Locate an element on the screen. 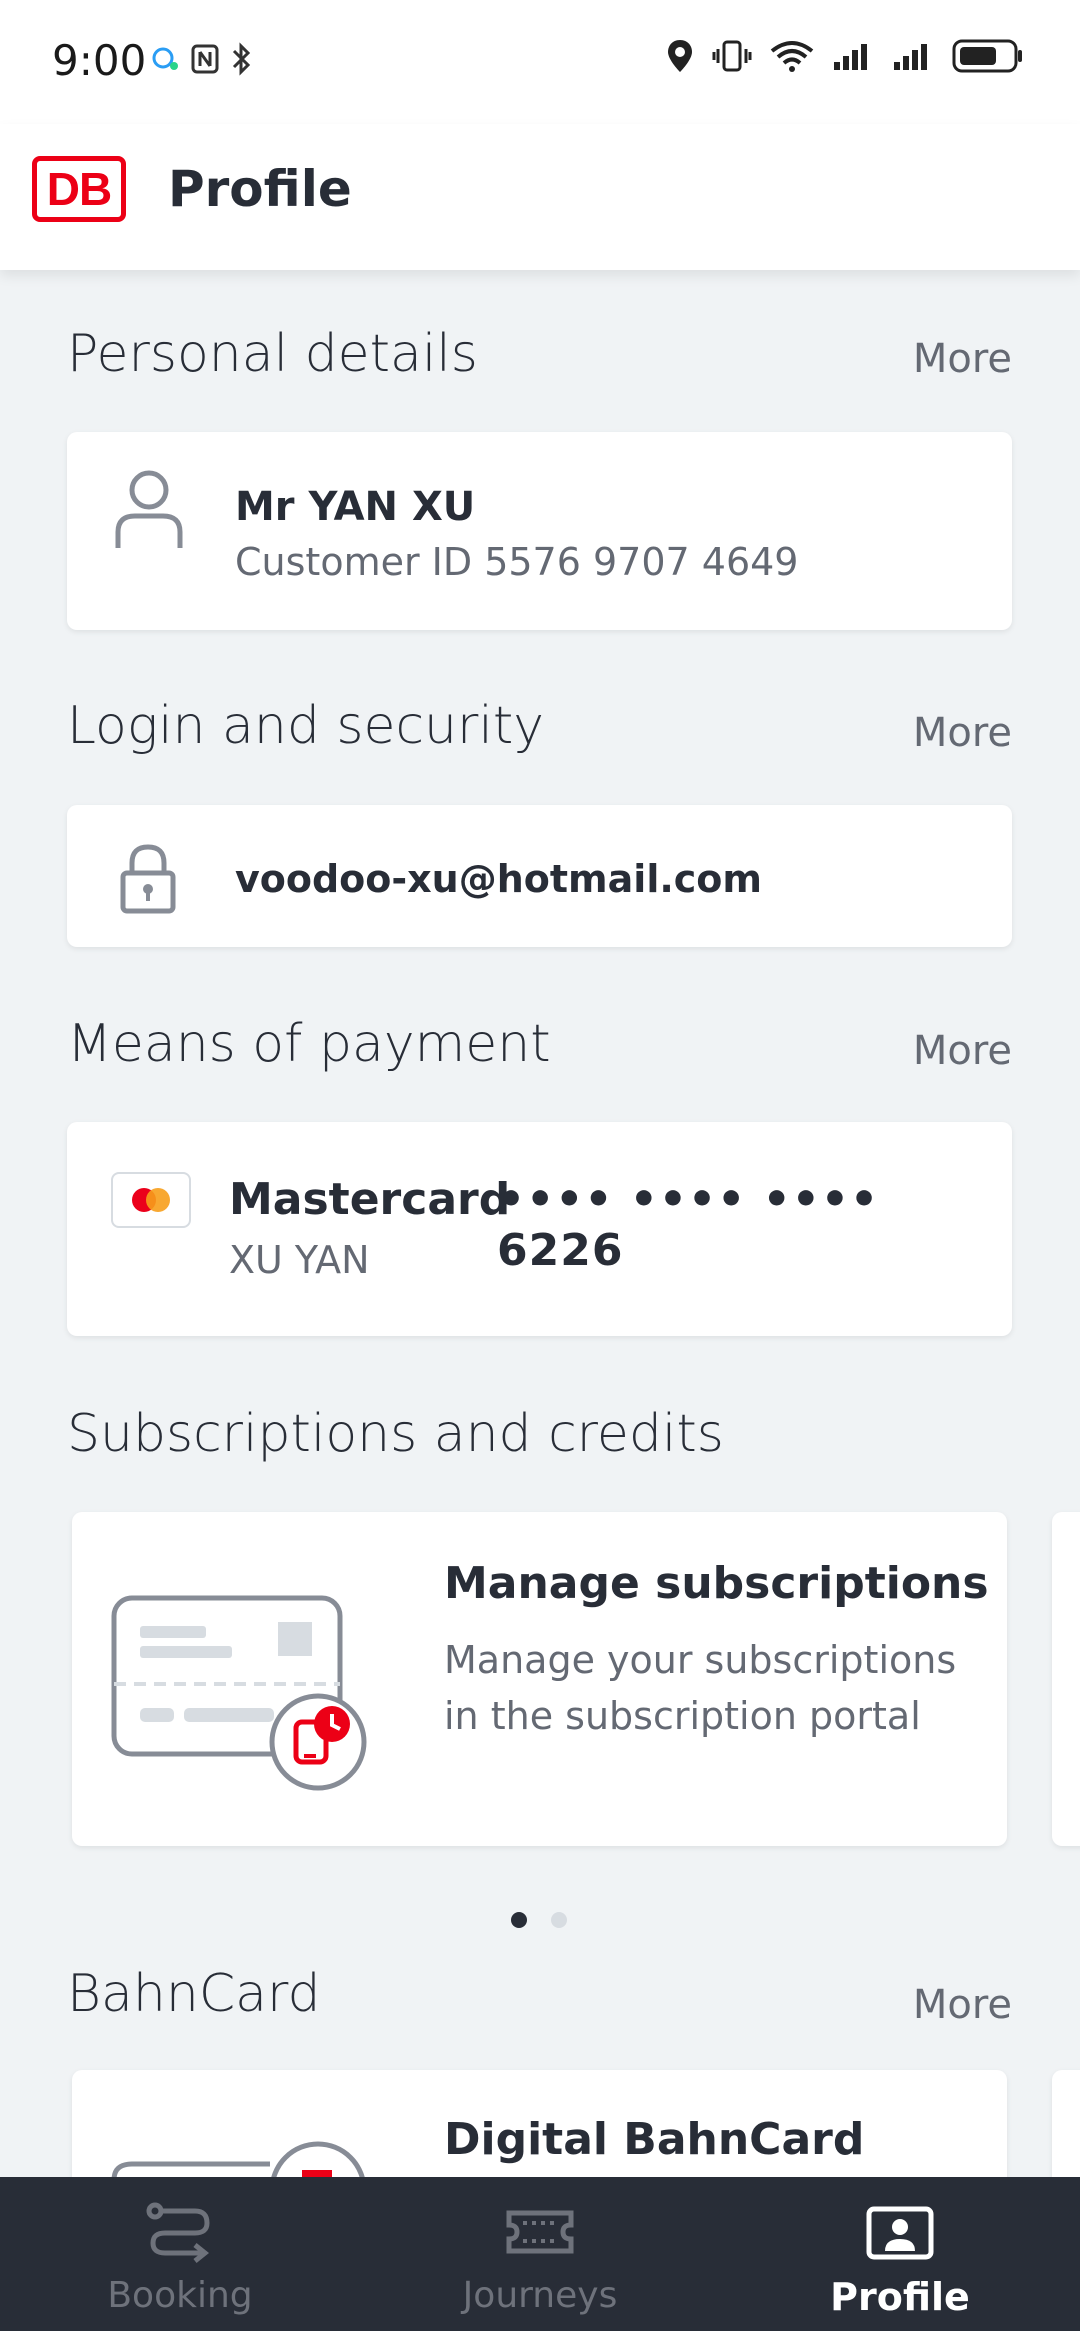  assistant-icon is located at coordinates (165, 58).